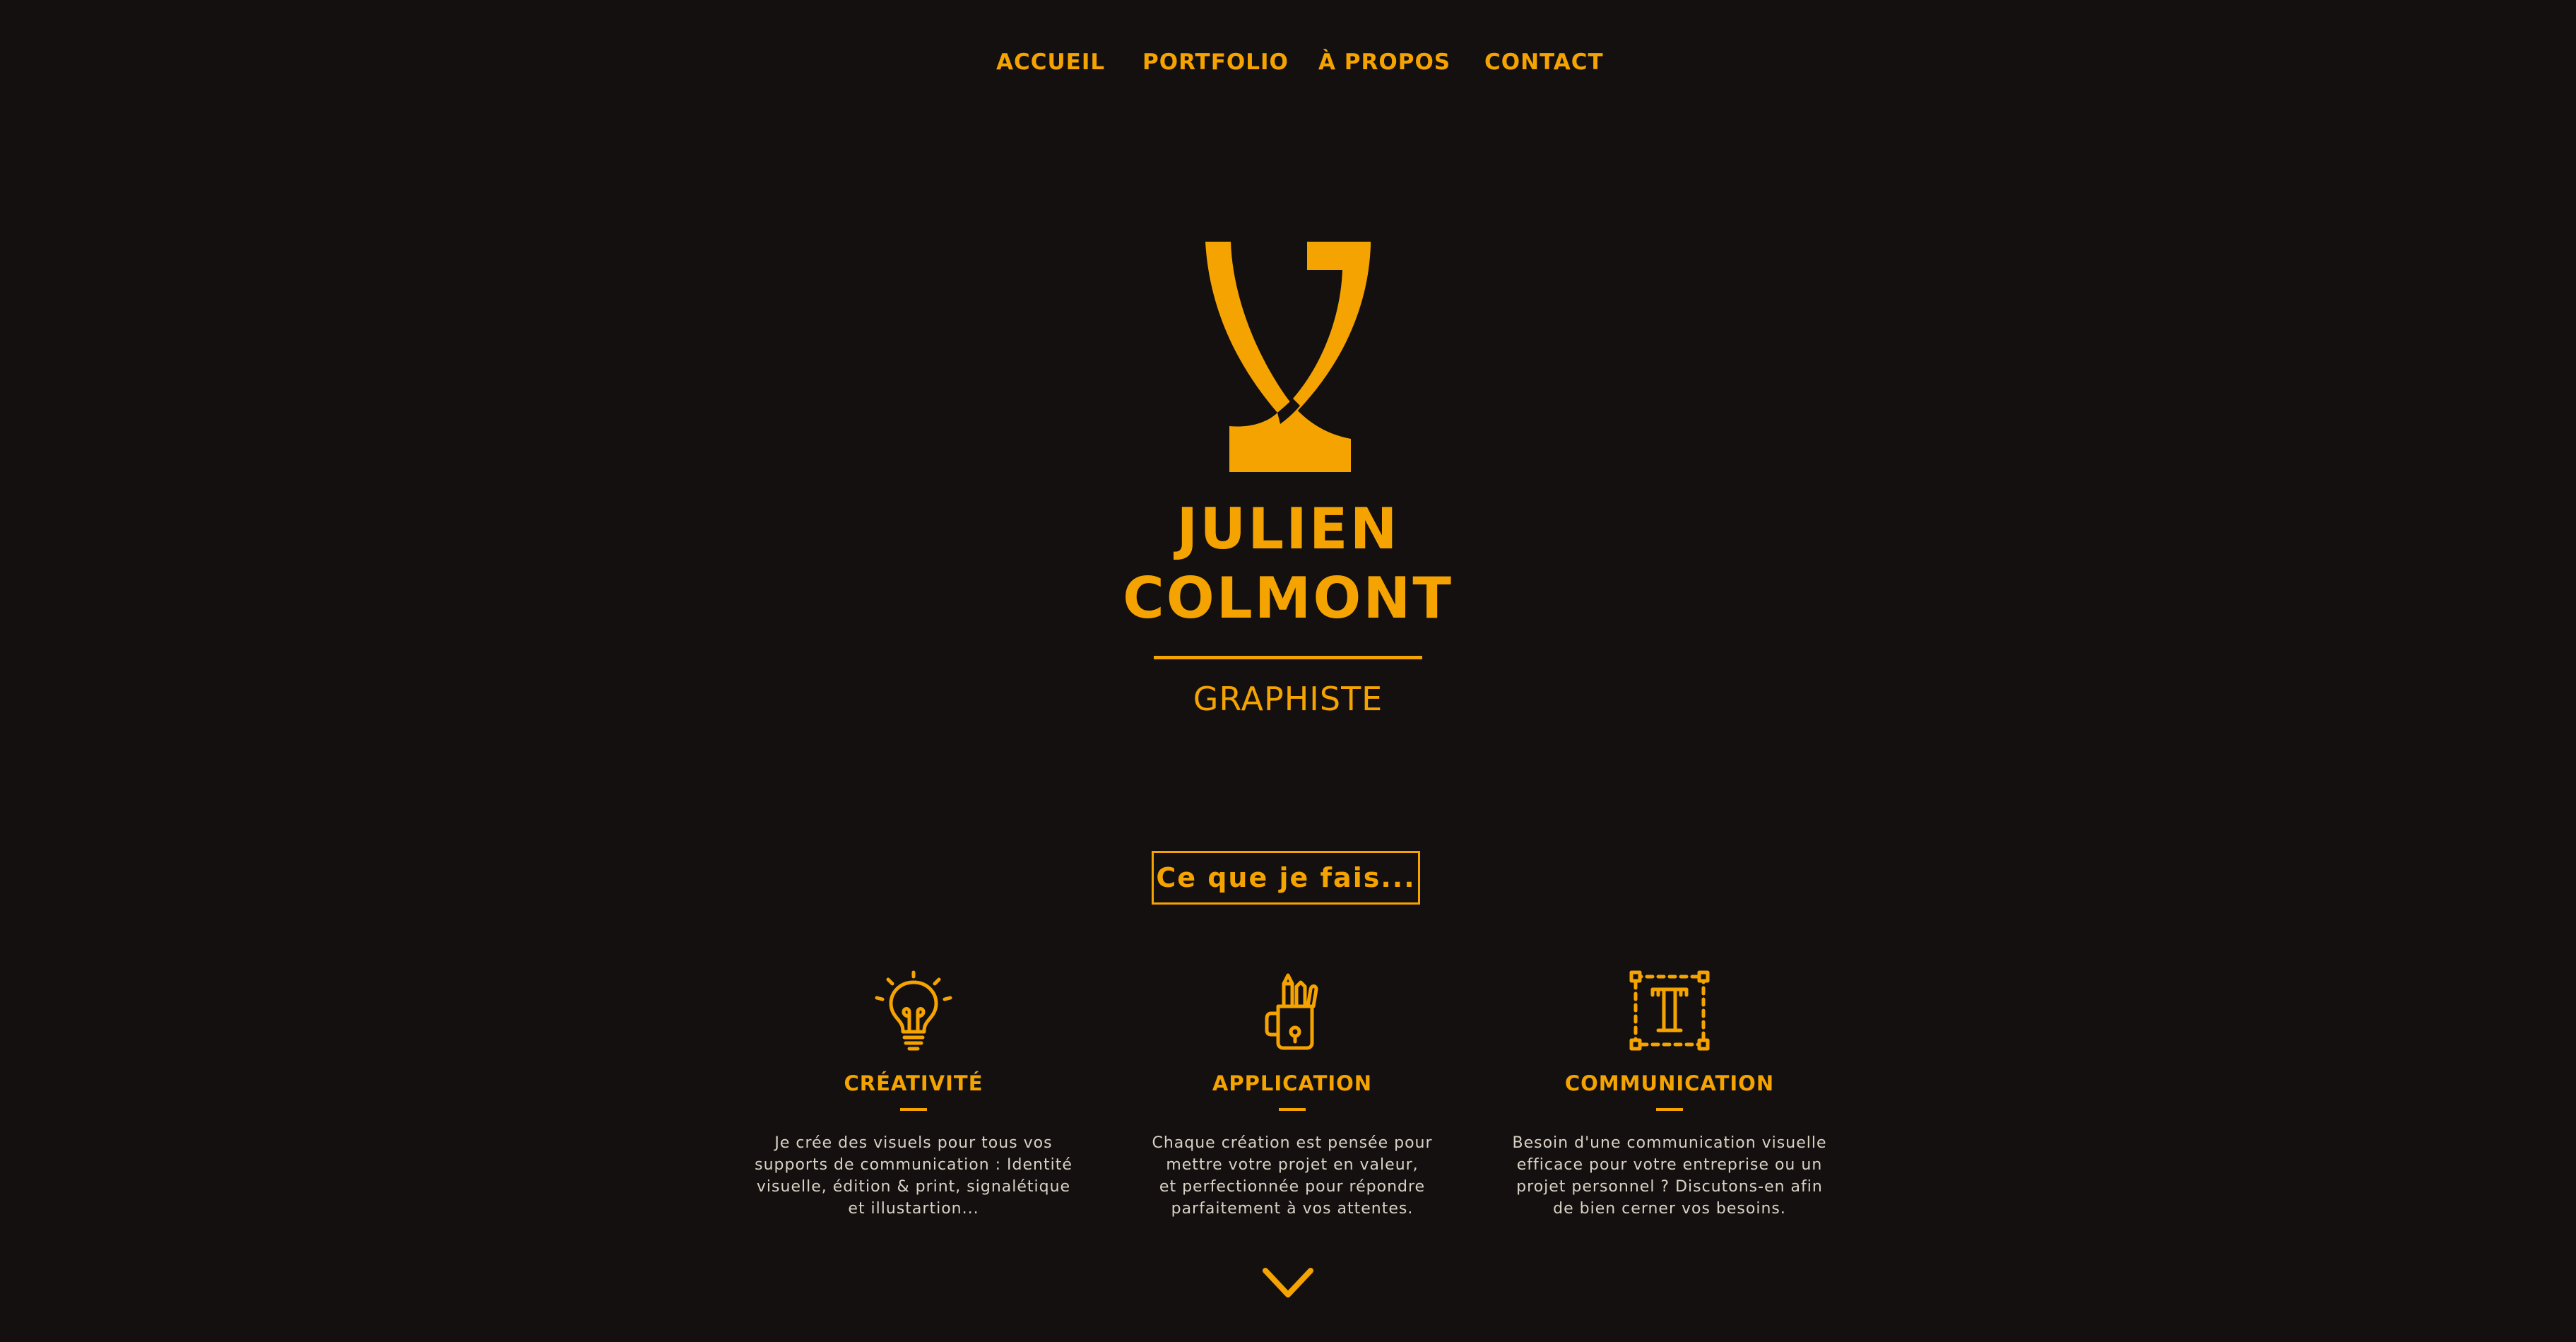 The height and width of the screenshot is (1342, 2576). What do you see at coordinates (1288, 529) in the screenshot?
I see `owner-first-name: JULIEN` at bounding box center [1288, 529].